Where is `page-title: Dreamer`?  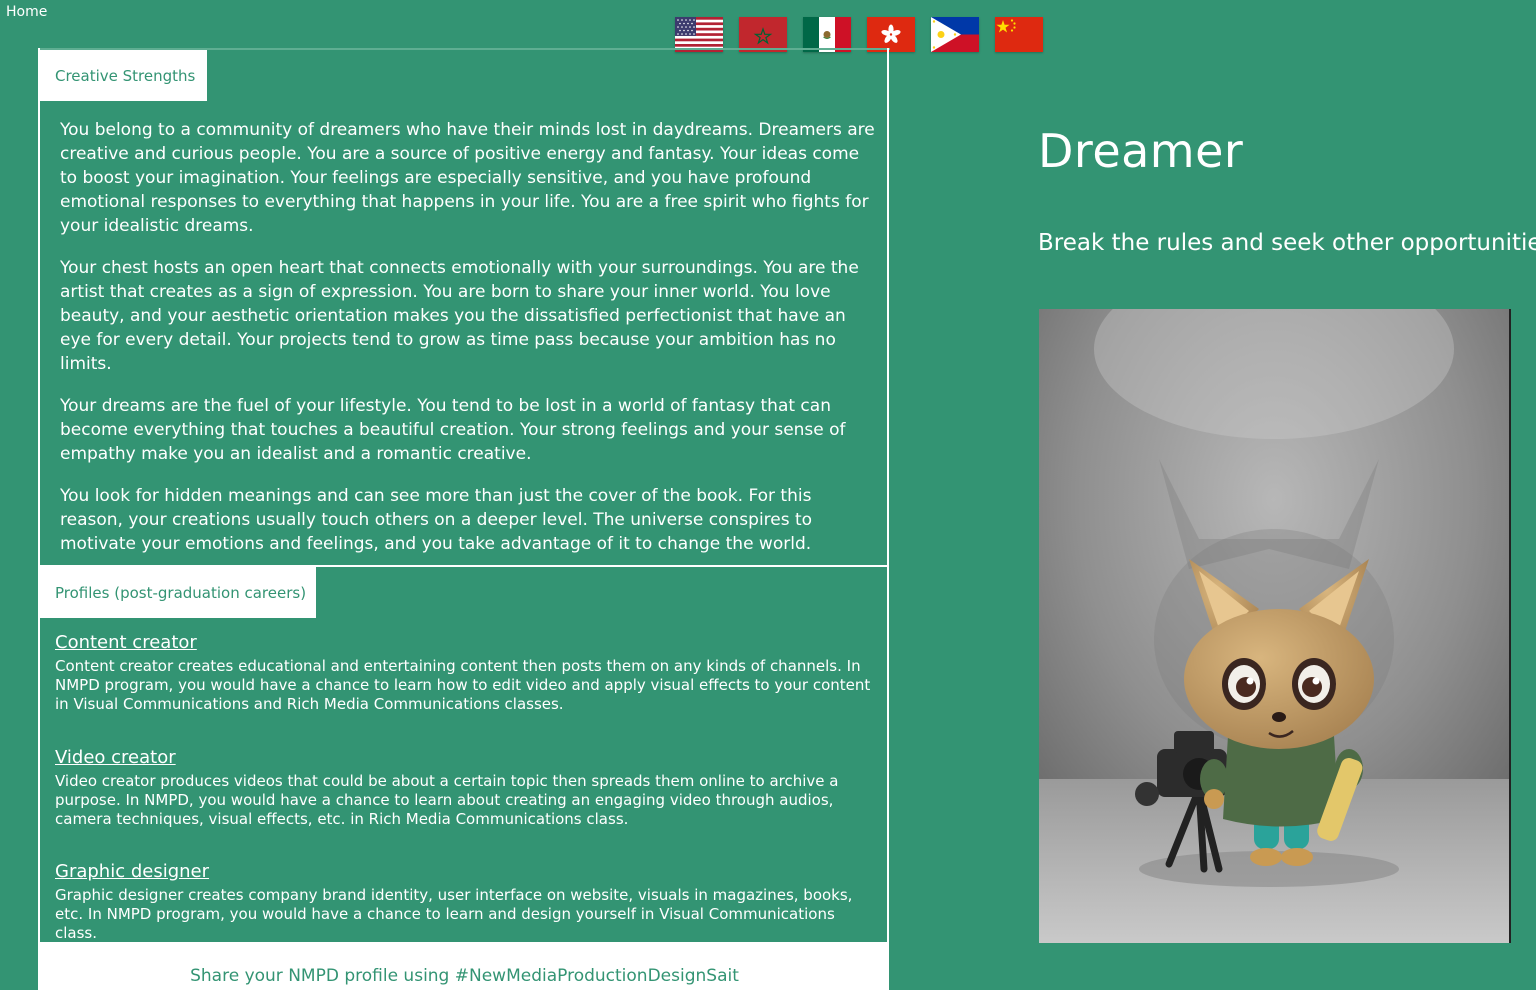
page-title: Dreamer is located at coordinates (1141, 151).